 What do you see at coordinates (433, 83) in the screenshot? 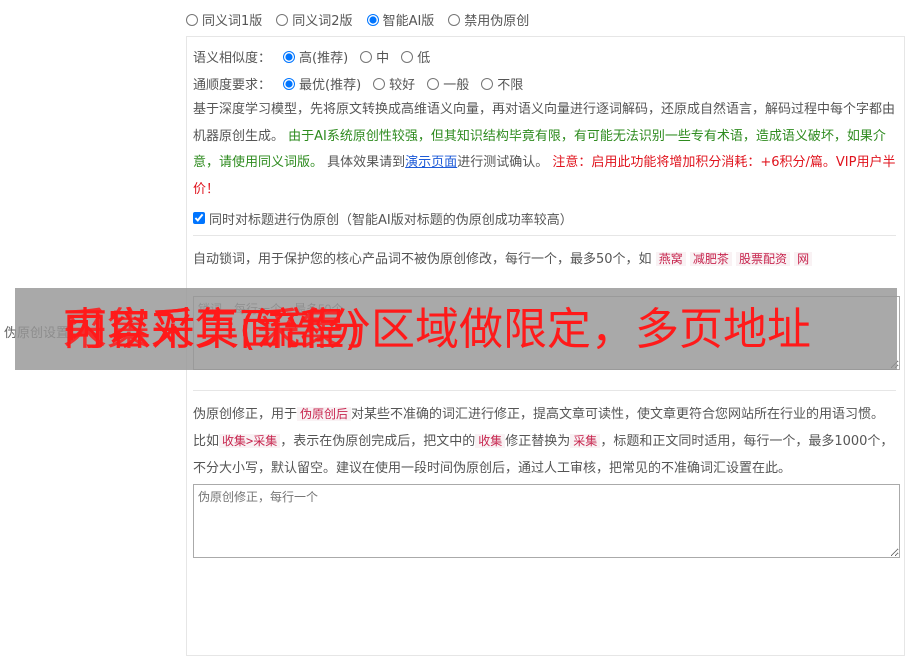
I see `fluency-radio-normal` at bounding box center [433, 83].